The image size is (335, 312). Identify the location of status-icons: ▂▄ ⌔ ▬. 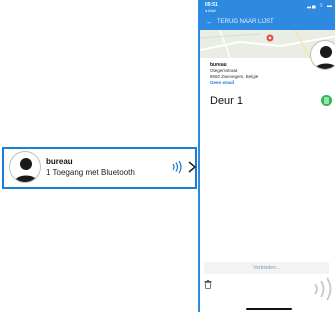
(320, 6).